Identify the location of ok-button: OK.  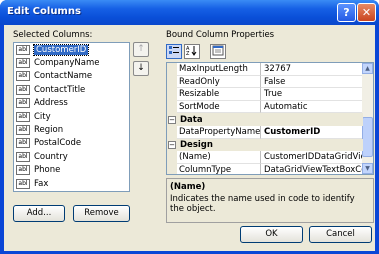
(271, 234).